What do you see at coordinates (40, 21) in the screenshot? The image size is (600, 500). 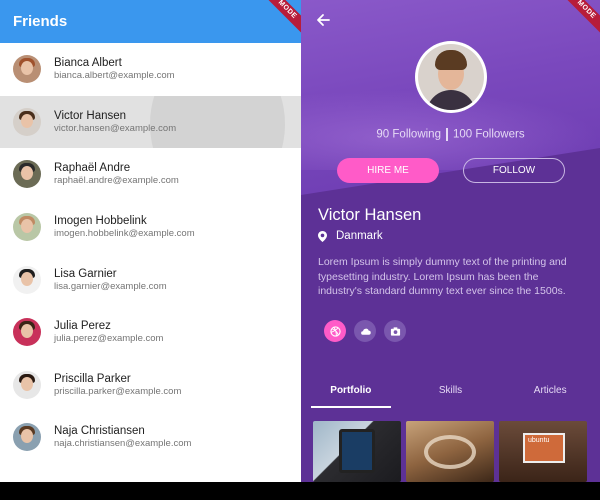 I see `app-title: Friends` at bounding box center [40, 21].